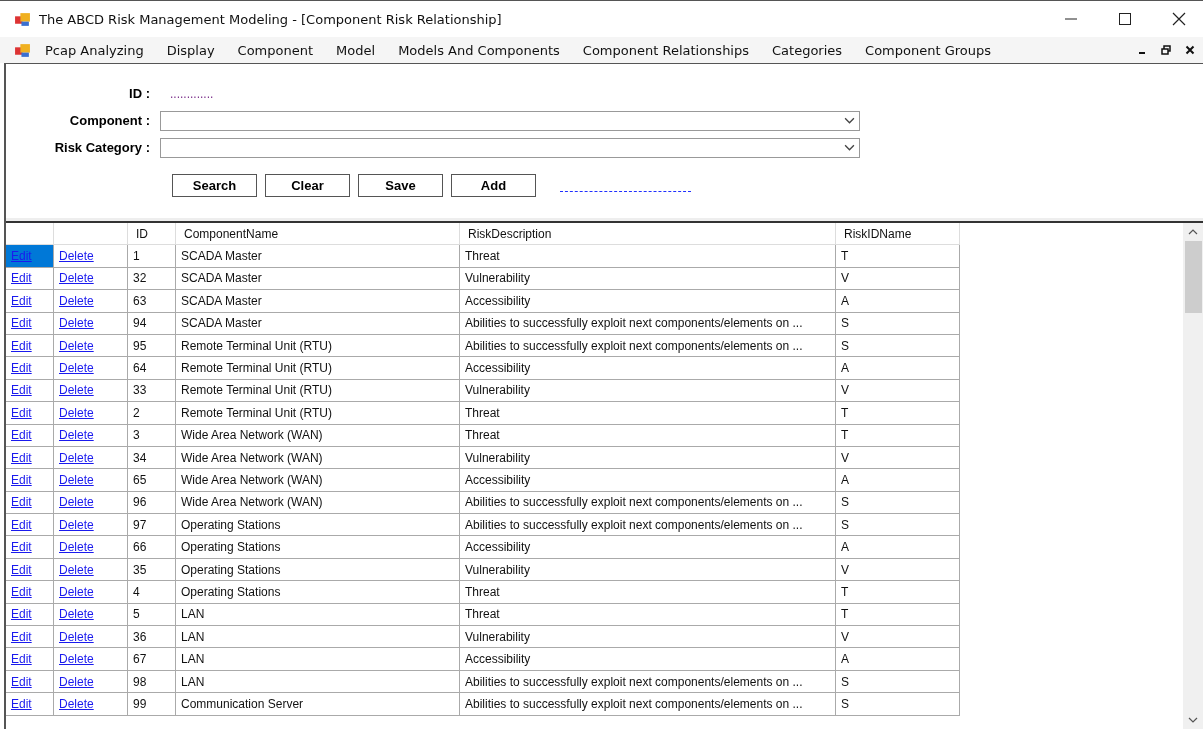  What do you see at coordinates (152, 279) in the screenshot?
I see `table-cell: 32` at bounding box center [152, 279].